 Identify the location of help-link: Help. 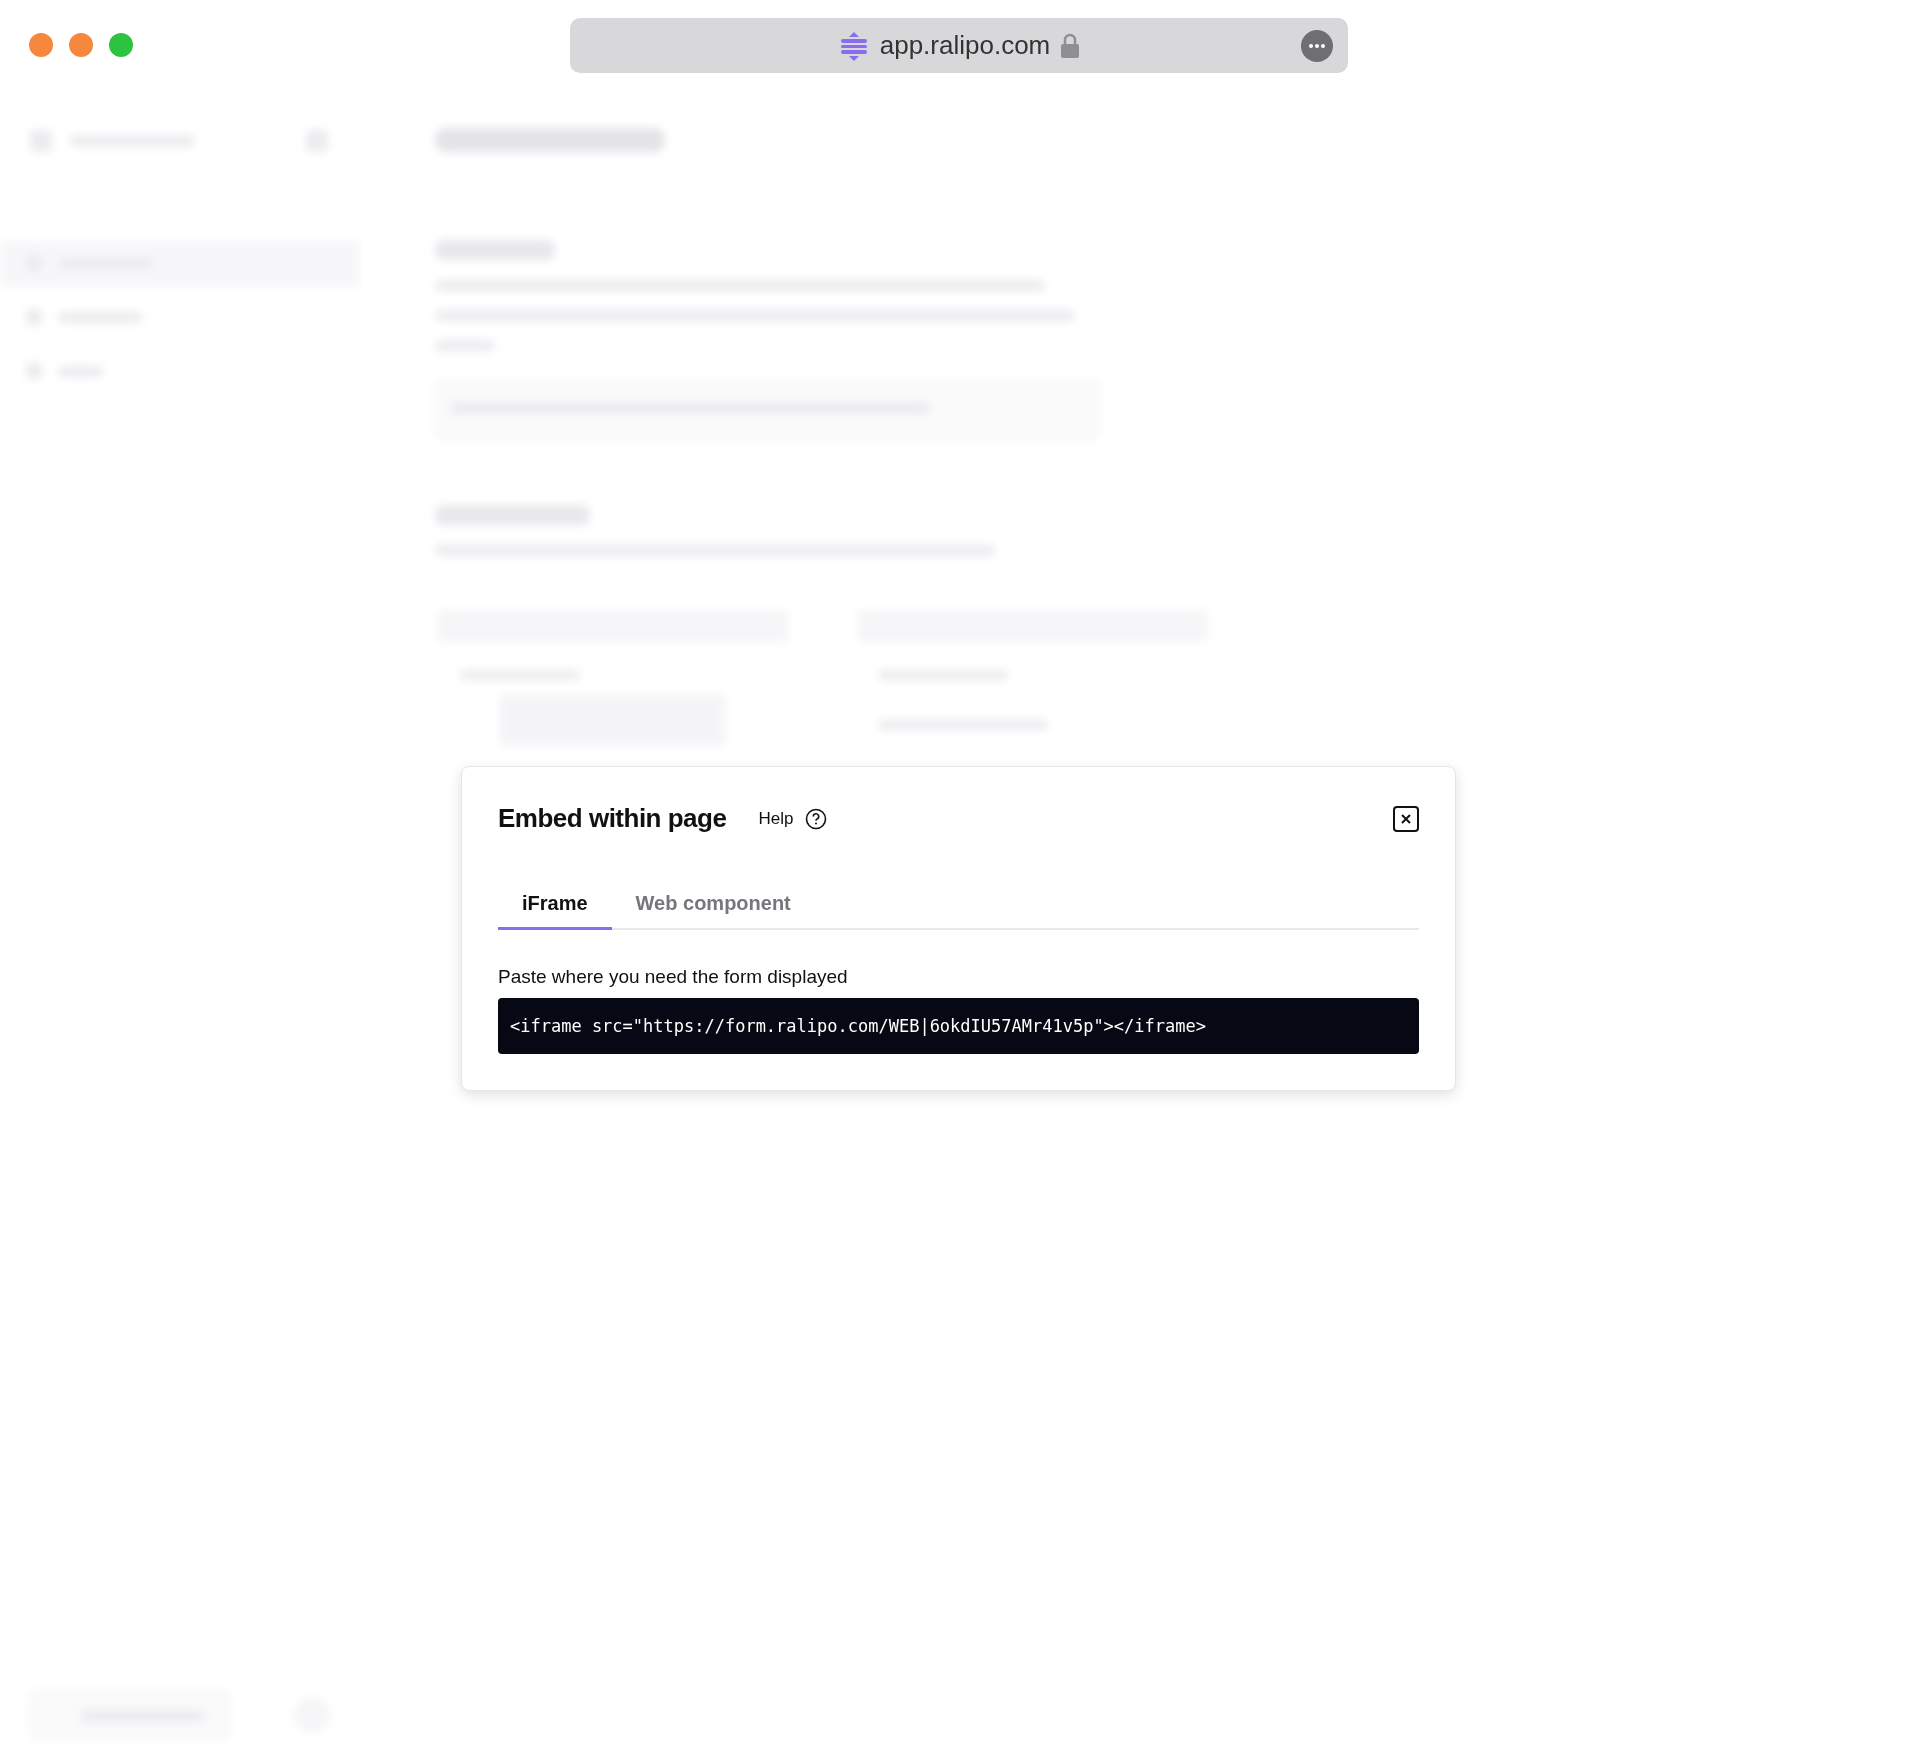
(776, 818).